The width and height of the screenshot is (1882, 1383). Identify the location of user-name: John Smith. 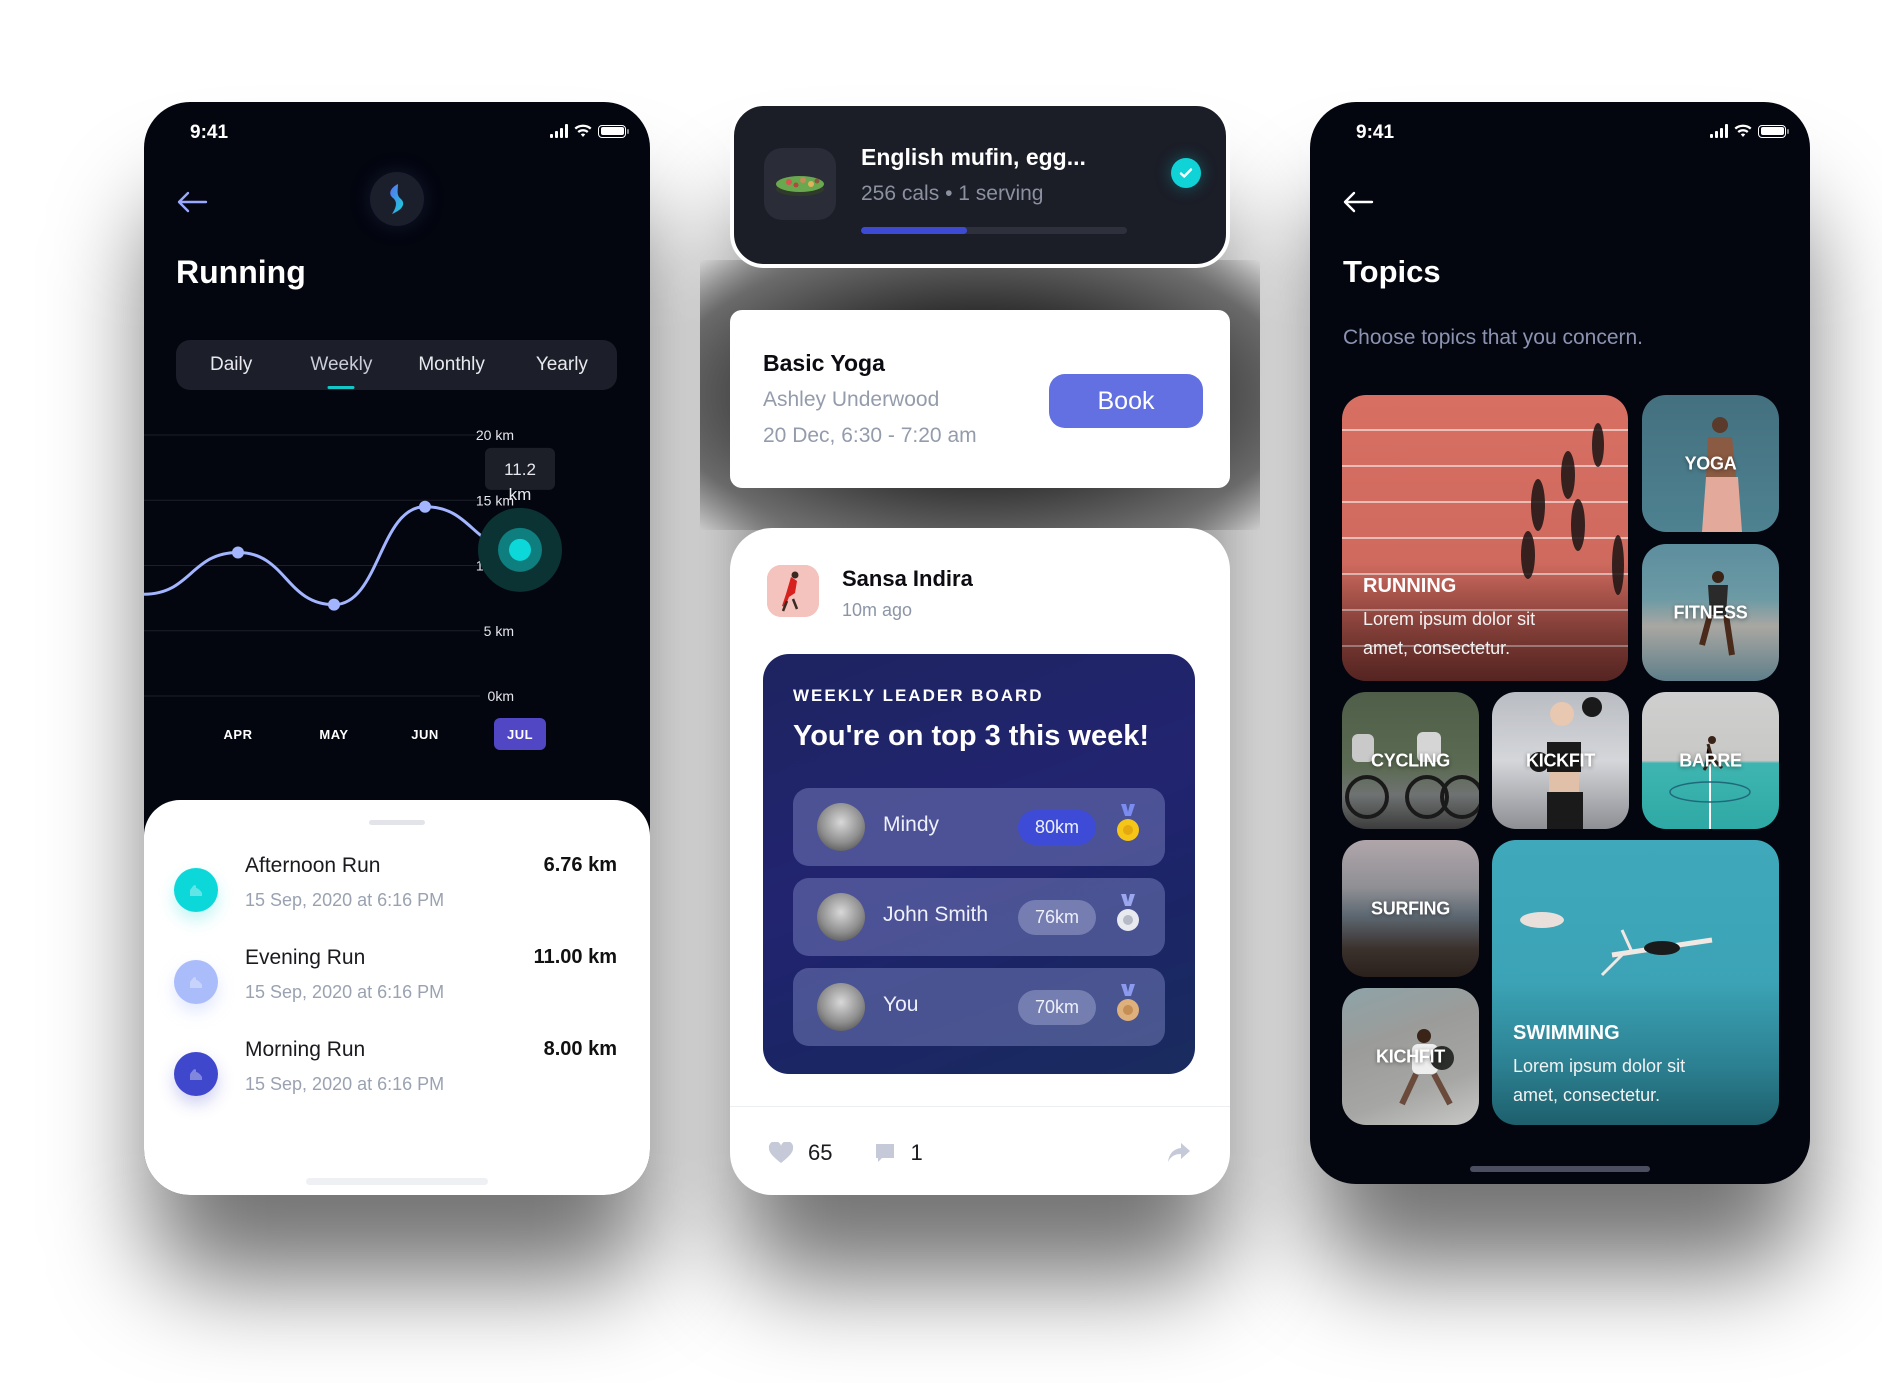
(936, 914).